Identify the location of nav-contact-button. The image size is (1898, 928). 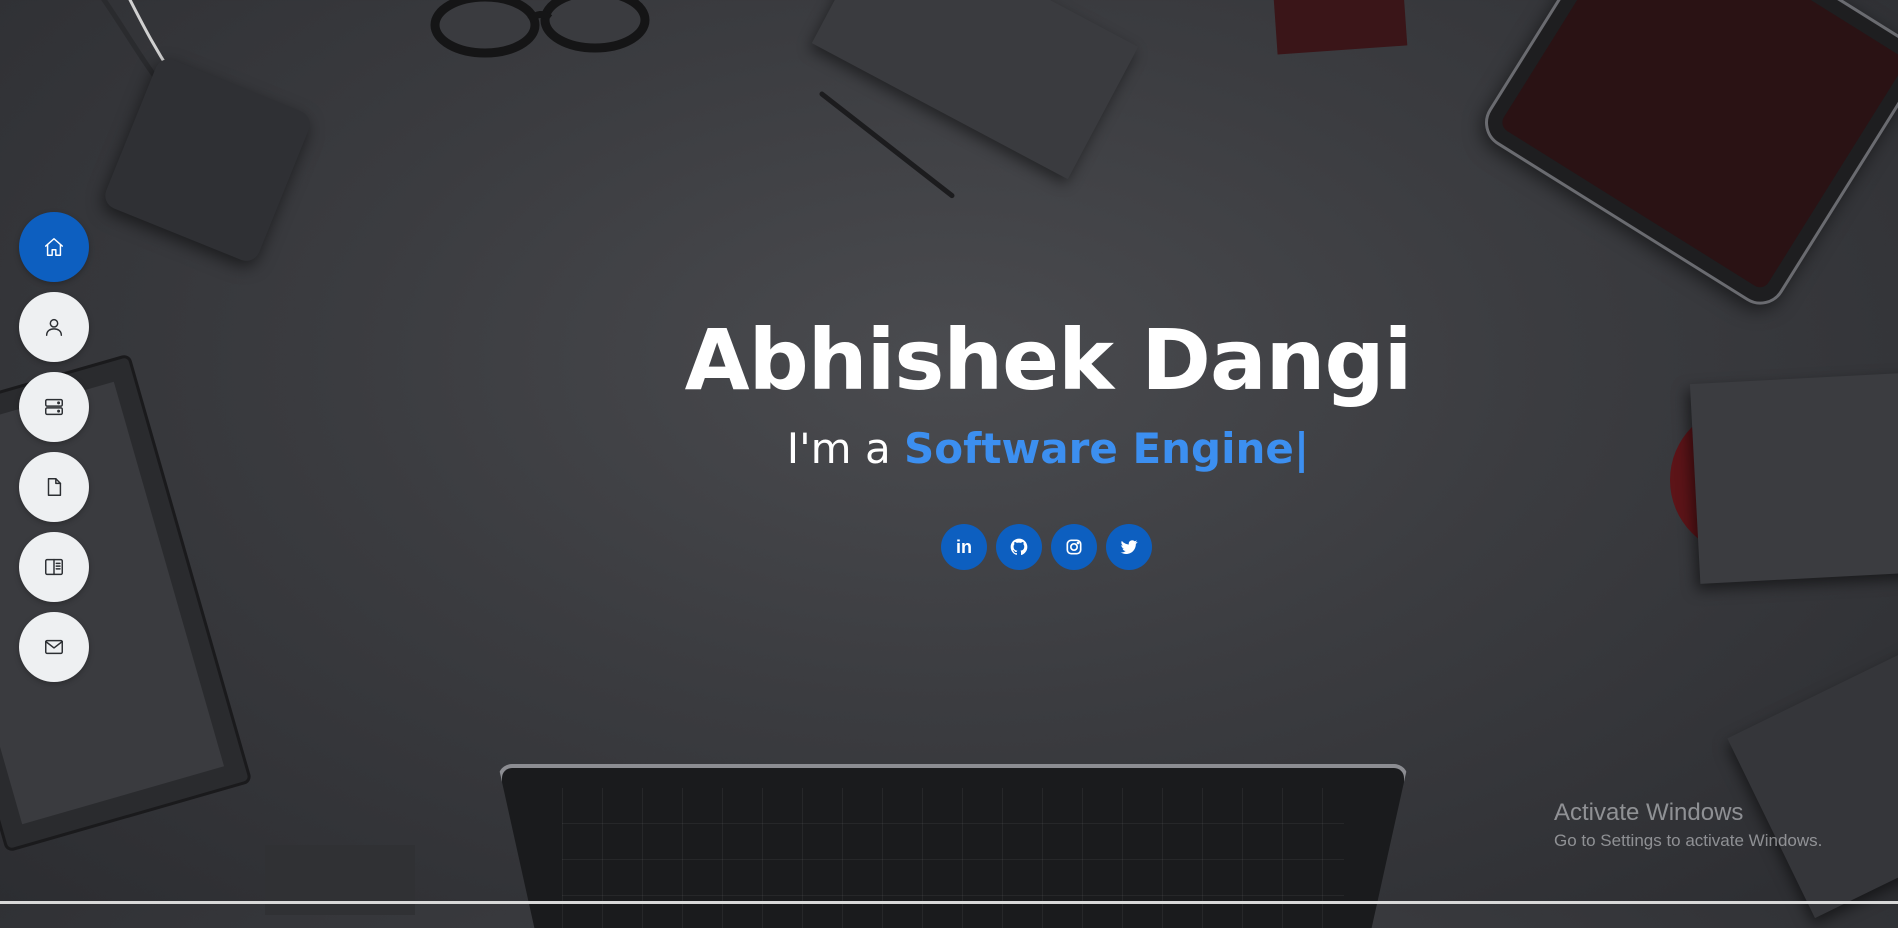
(54, 647).